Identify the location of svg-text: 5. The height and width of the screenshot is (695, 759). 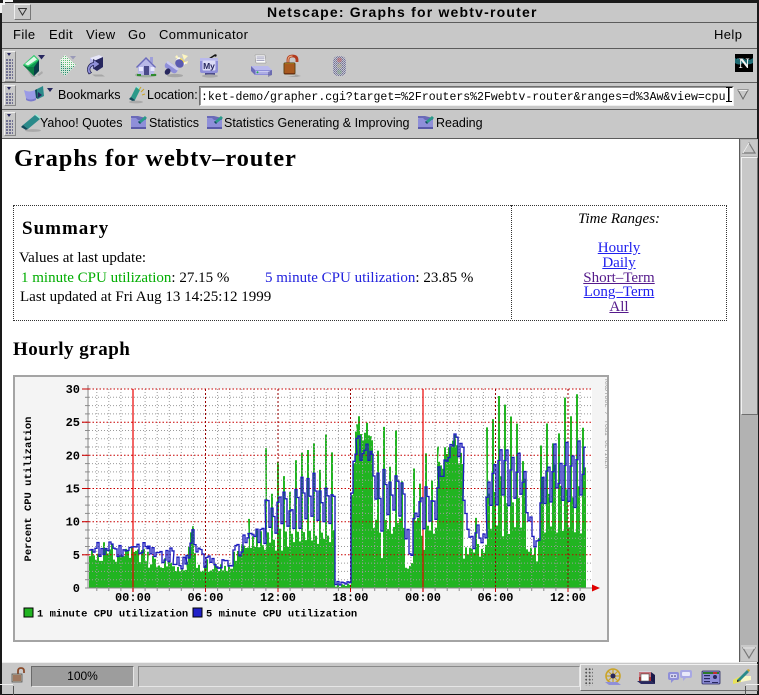
(76, 556).